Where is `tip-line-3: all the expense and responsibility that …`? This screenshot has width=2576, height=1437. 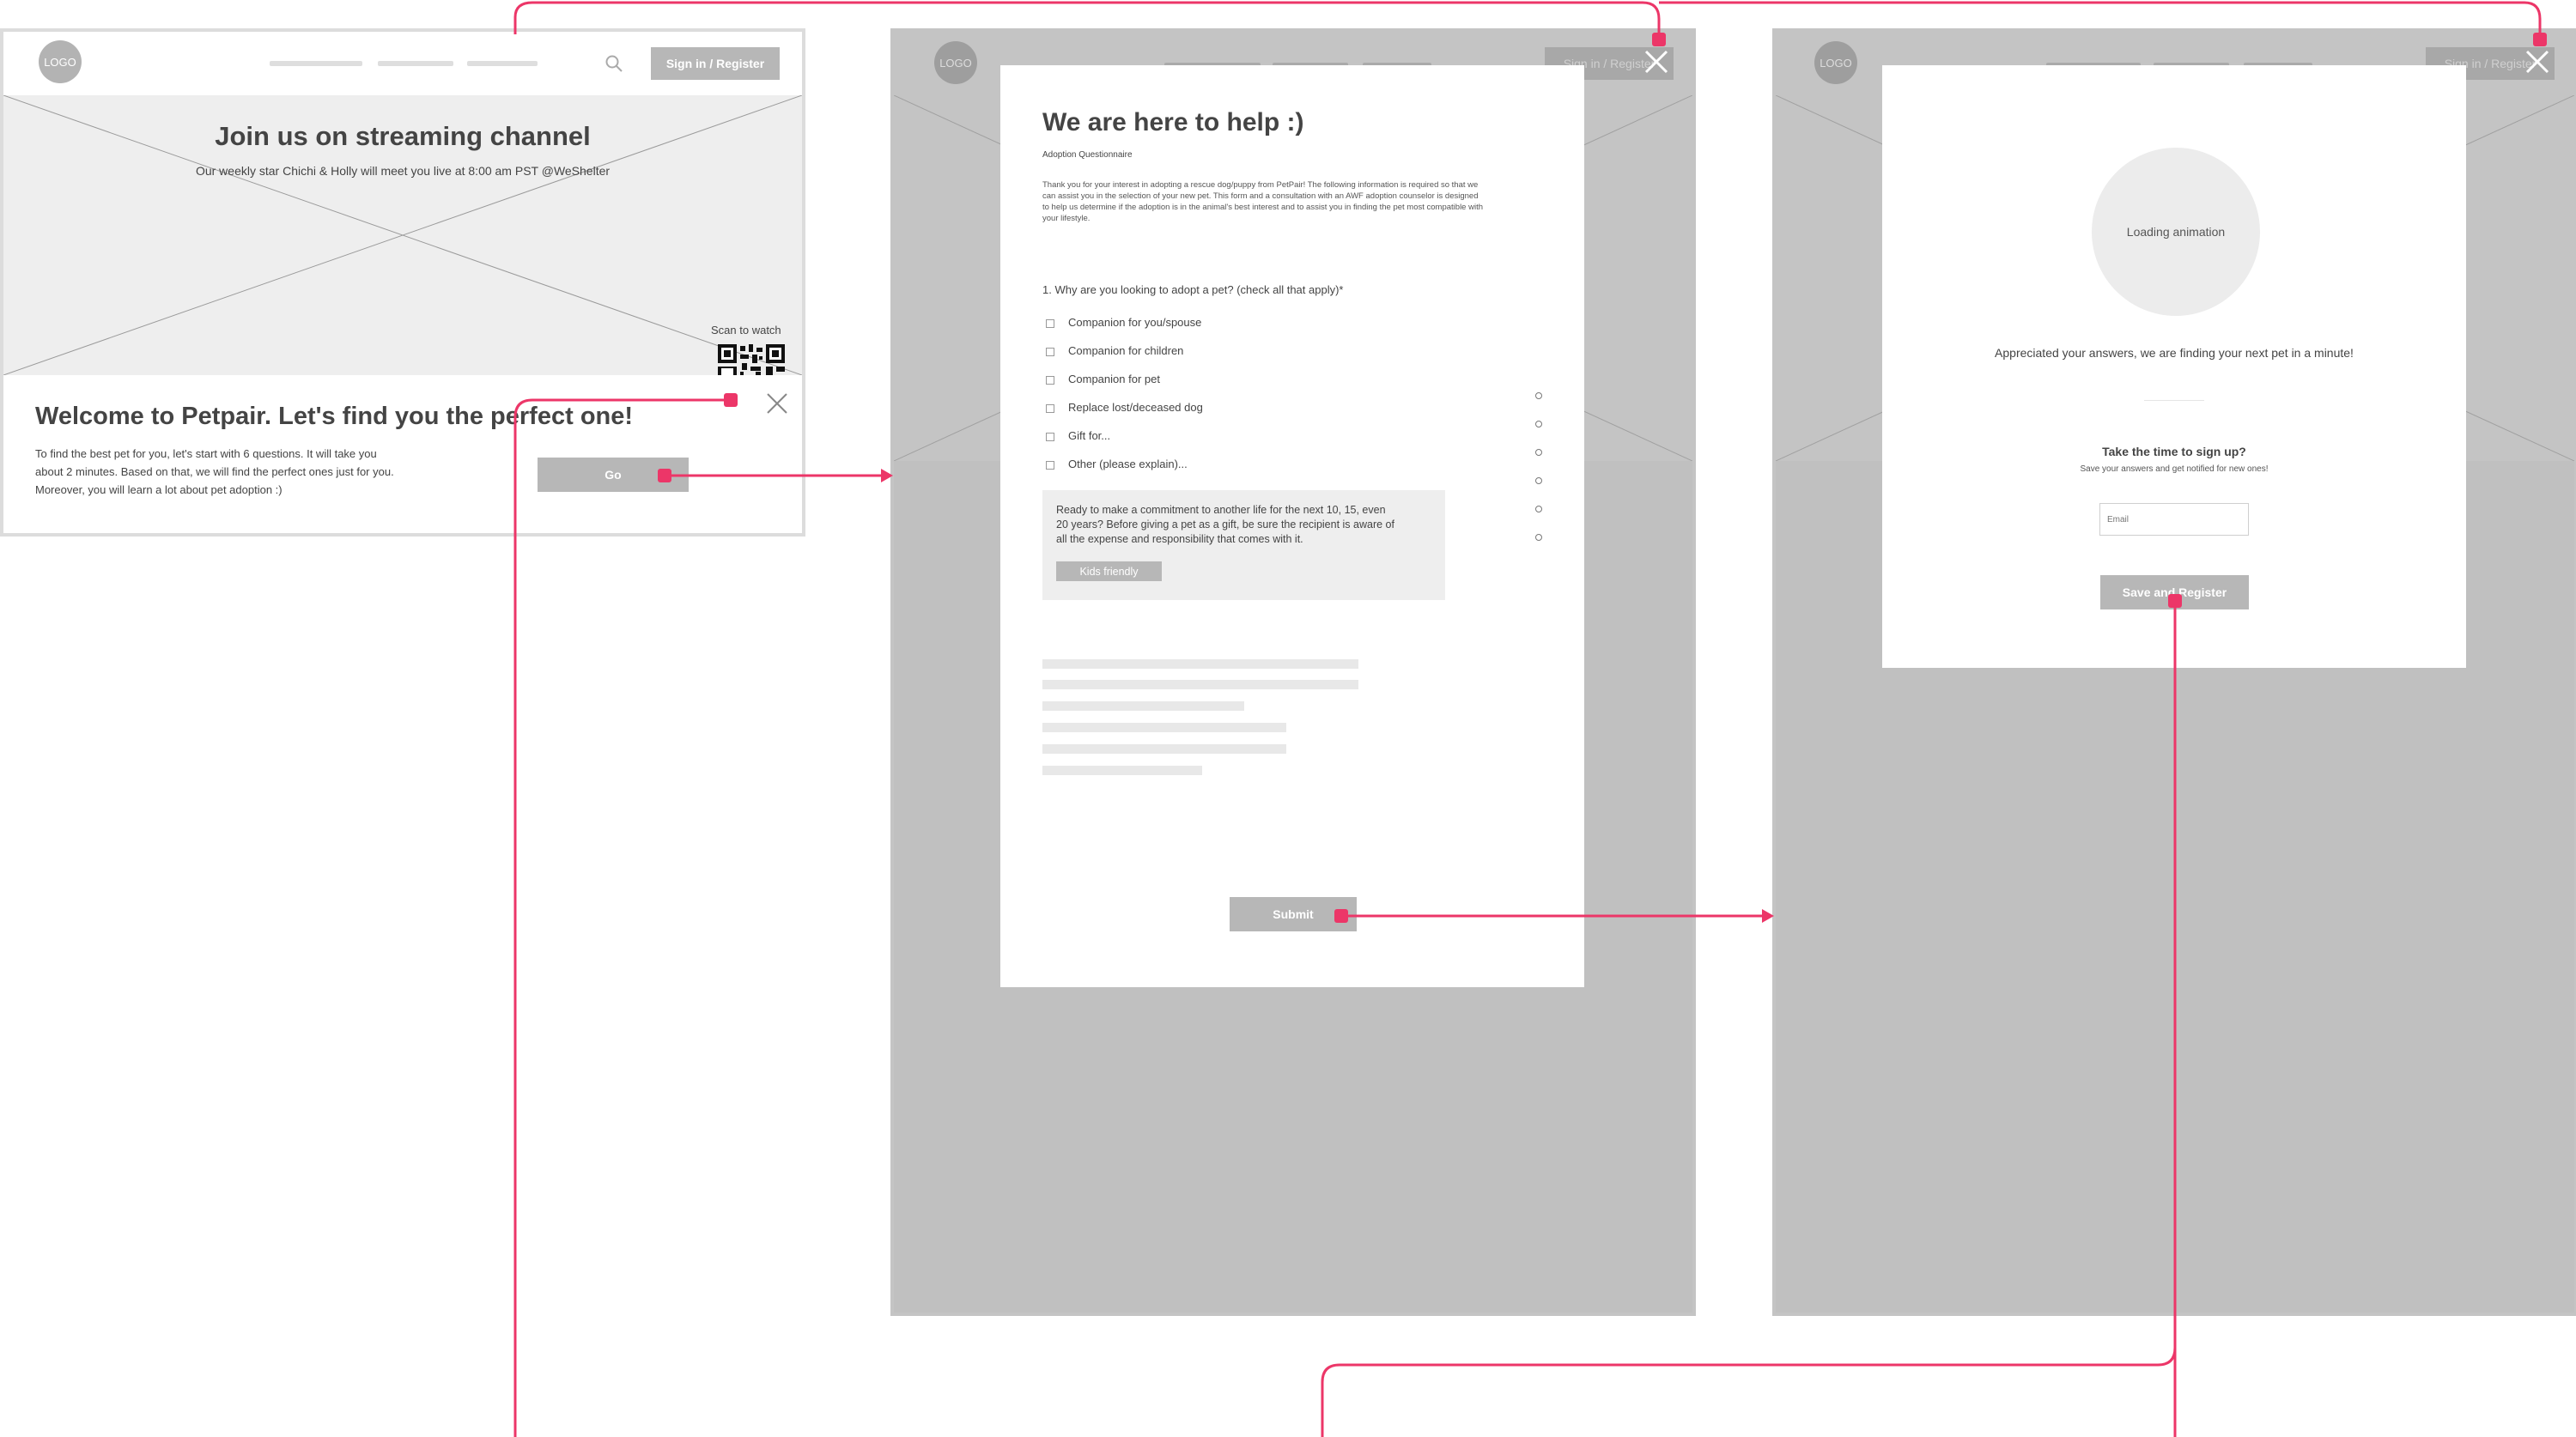
tip-line-3: all the expense and responsibility that … is located at coordinates (1180, 539).